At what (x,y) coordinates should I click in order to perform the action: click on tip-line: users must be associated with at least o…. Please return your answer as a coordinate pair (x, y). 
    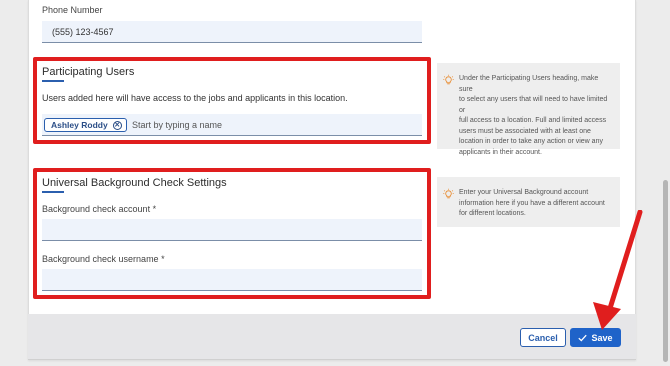
    Looking at the image, I should click on (525, 131).